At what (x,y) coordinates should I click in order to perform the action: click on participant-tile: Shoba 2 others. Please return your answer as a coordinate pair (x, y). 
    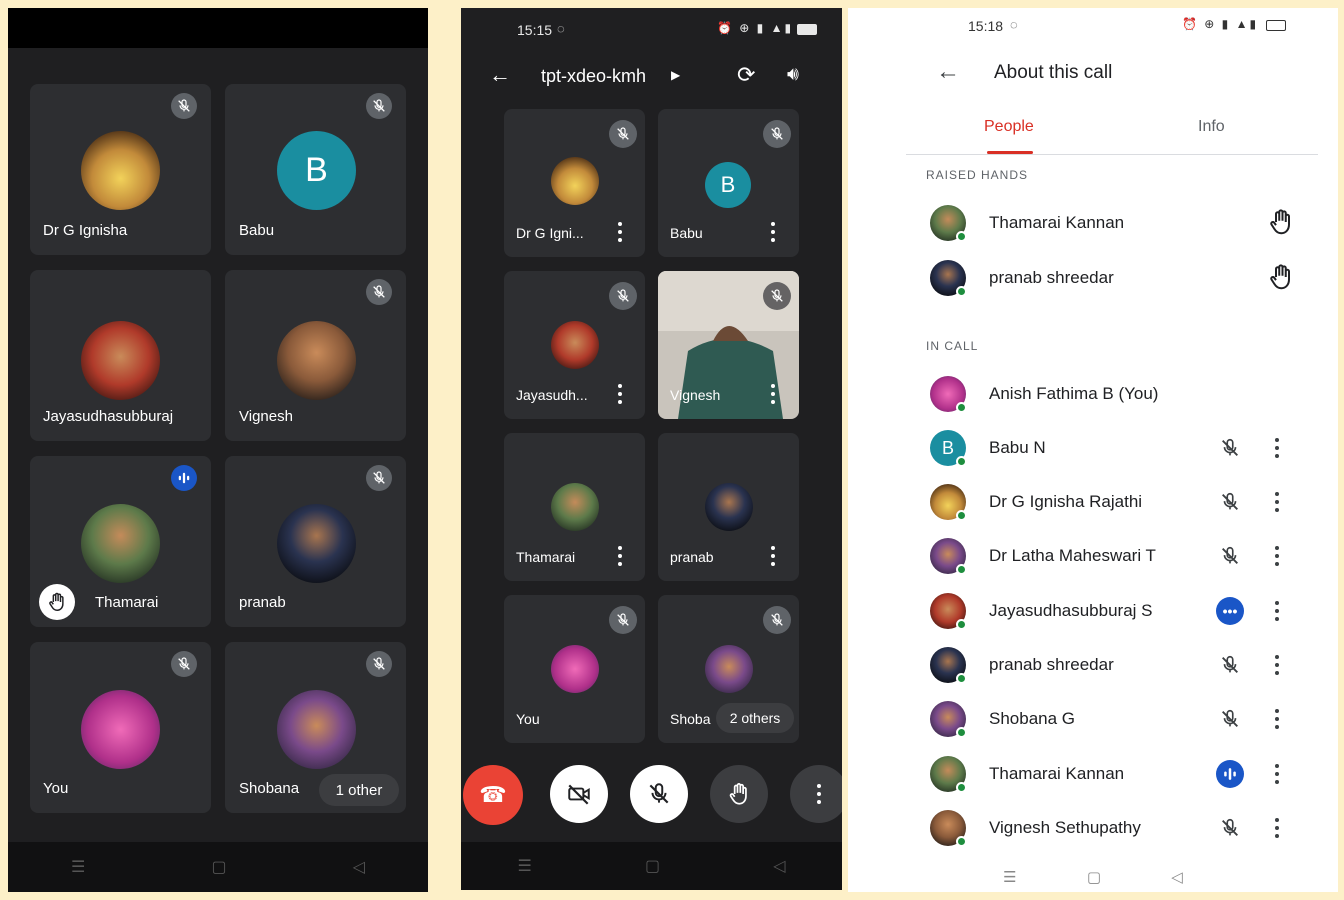
    Looking at the image, I should click on (728, 669).